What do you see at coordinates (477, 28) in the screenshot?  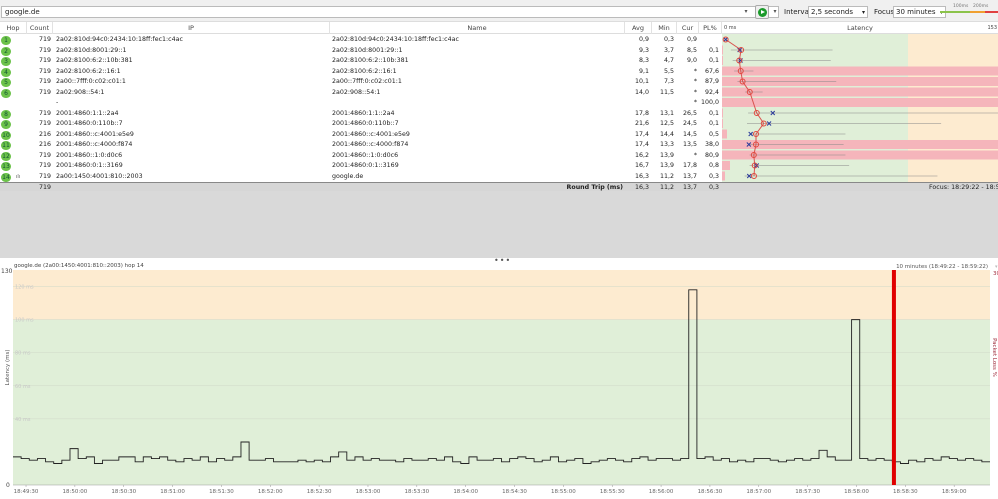 I see `col-name: Name` at bounding box center [477, 28].